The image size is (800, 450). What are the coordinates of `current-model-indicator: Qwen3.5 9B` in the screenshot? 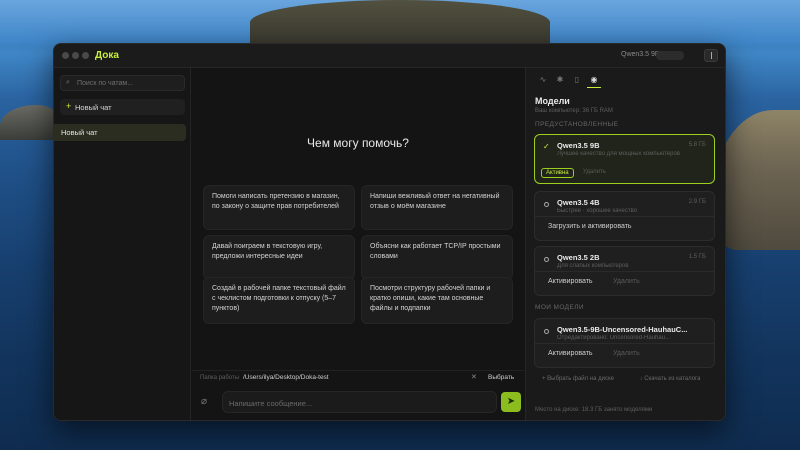 It's located at (640, 54).